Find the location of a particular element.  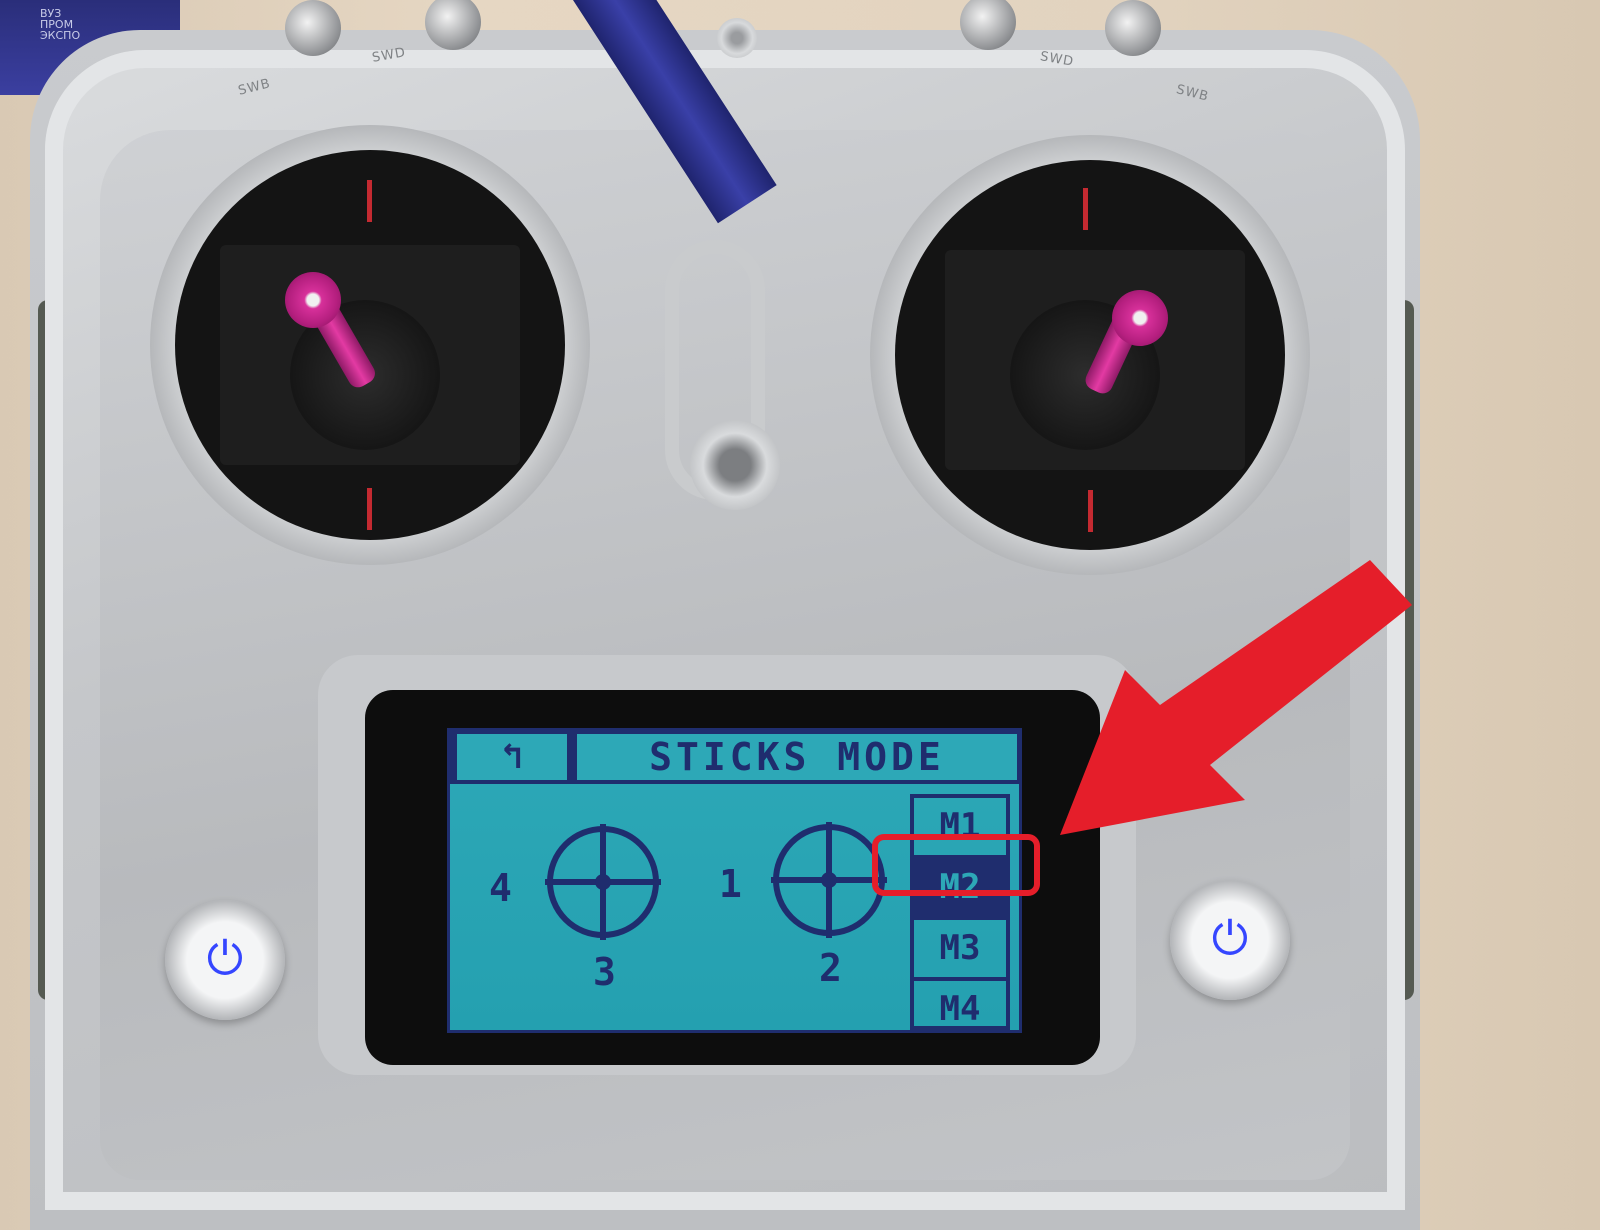

mode-option-m3: M3 is located at coordinates (960, 950).